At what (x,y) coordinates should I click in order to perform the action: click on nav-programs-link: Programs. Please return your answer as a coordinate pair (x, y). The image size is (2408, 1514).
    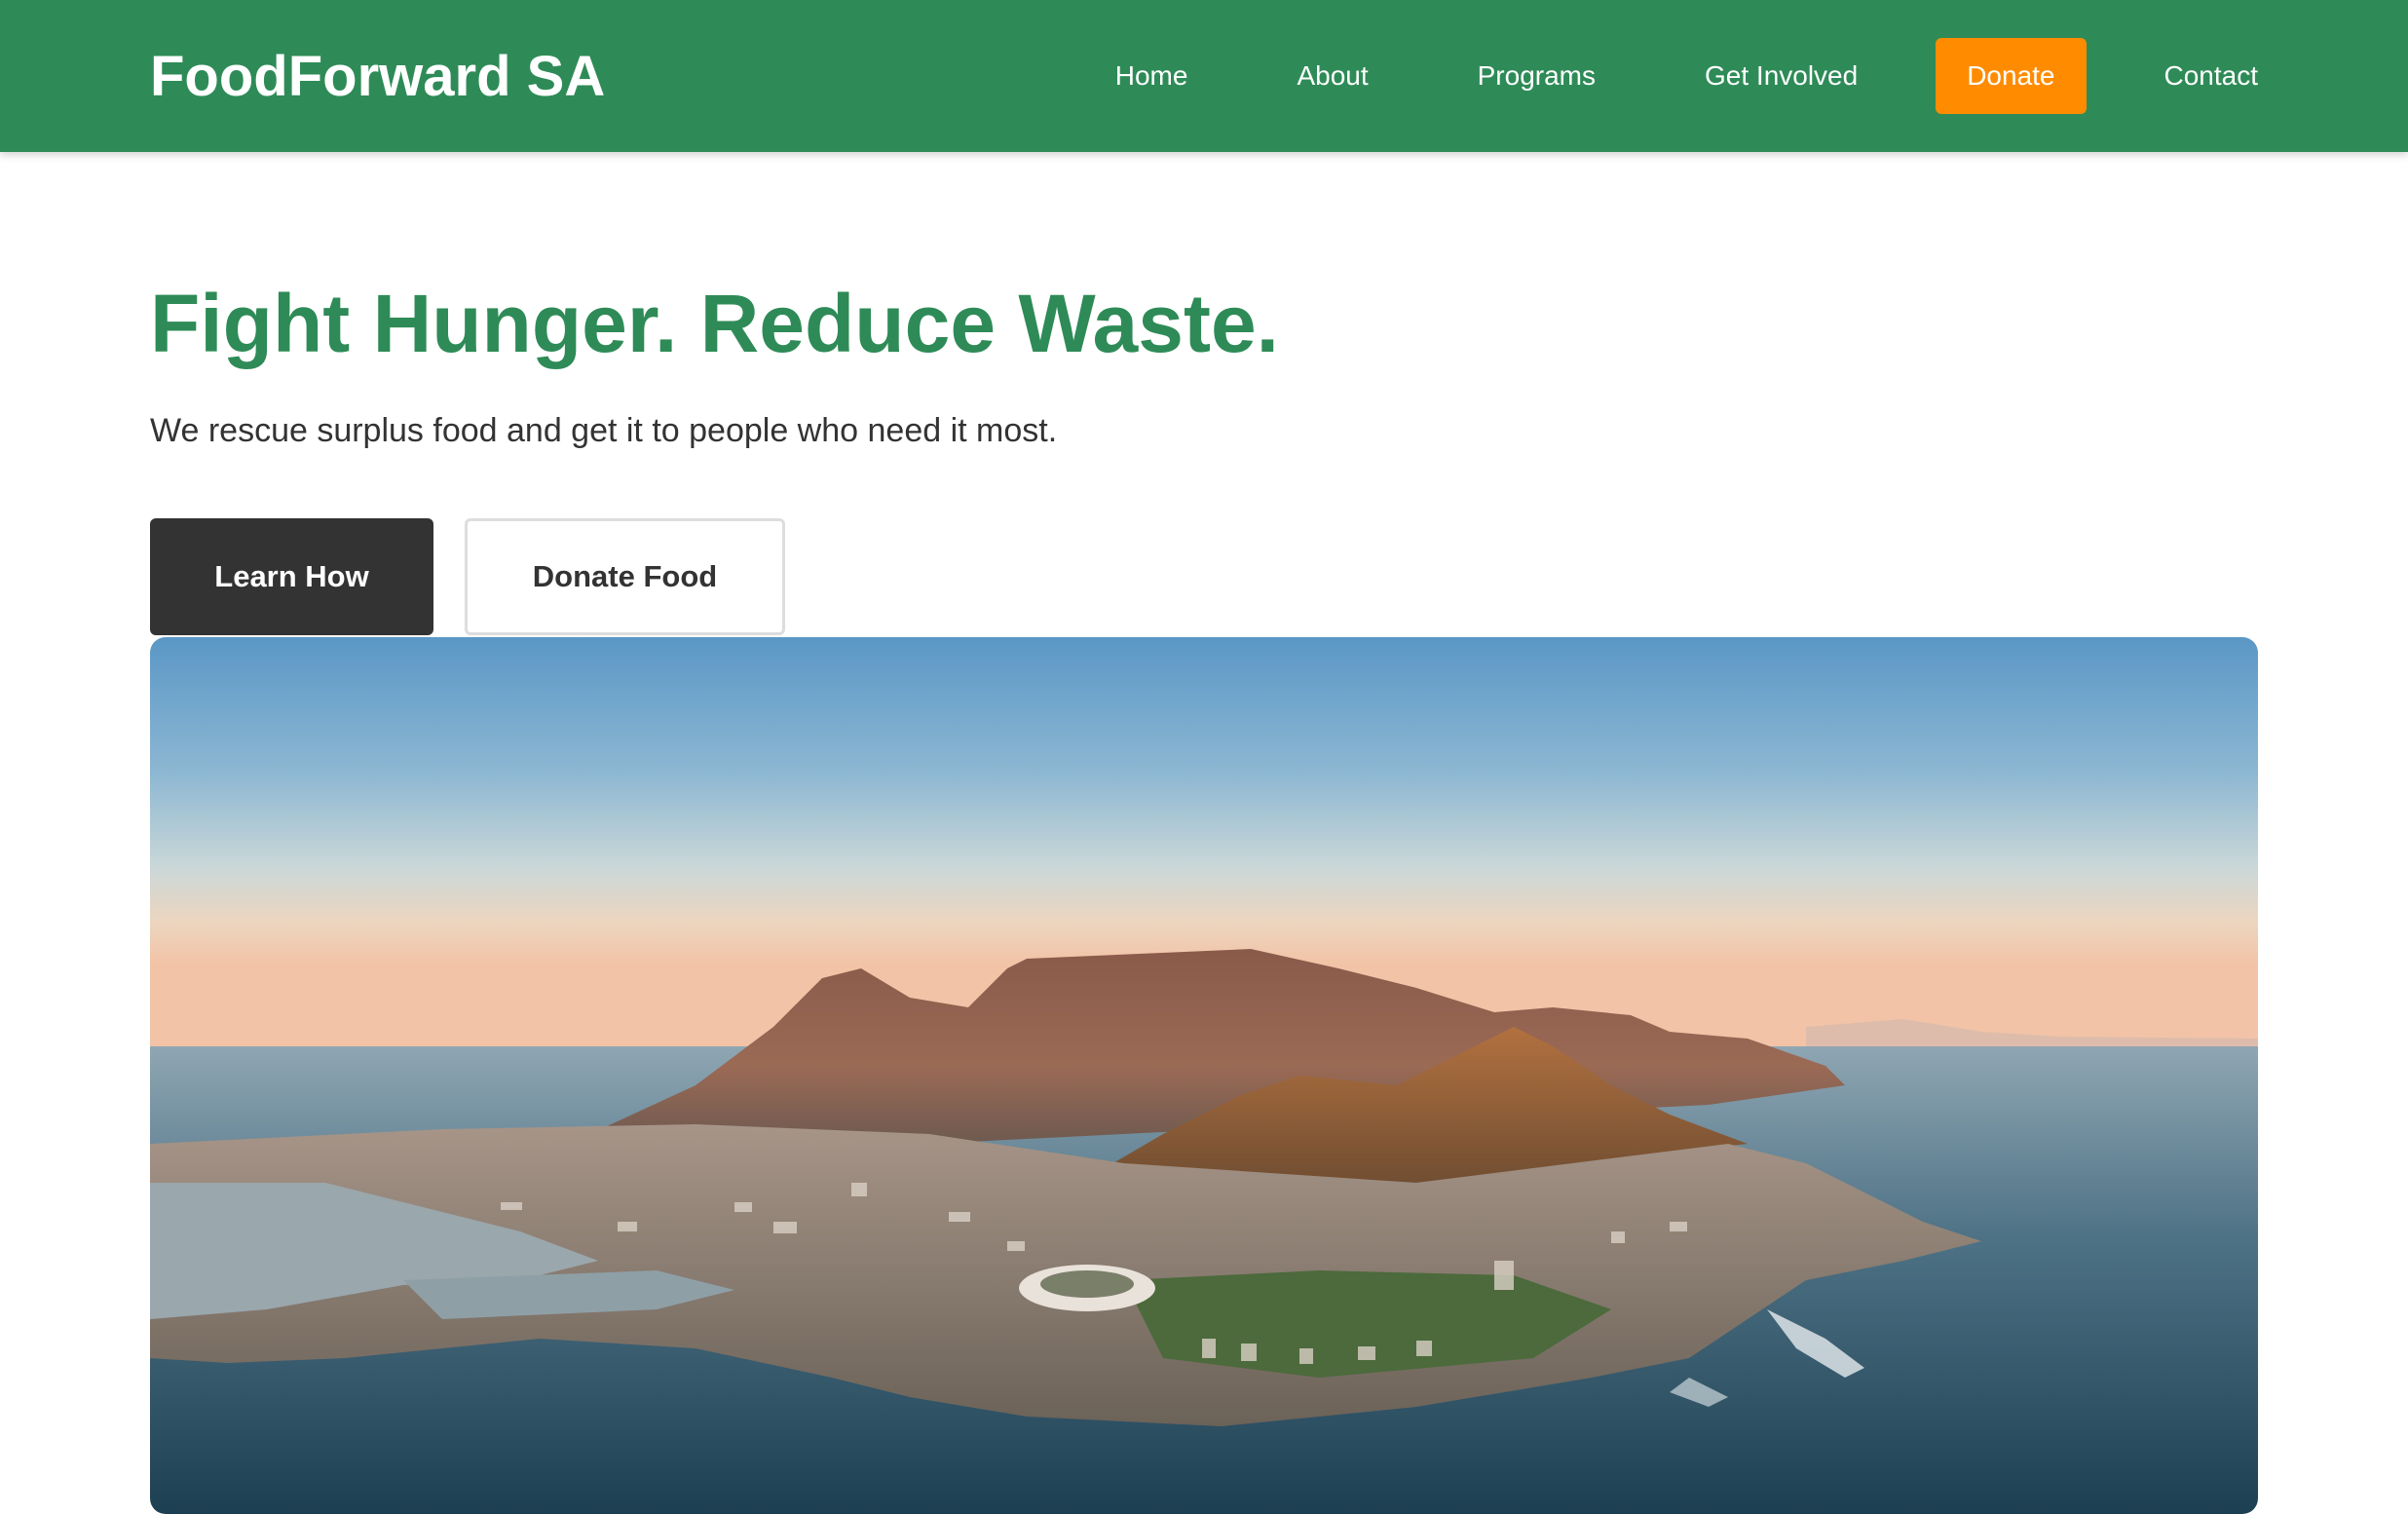
    Looking at the image, I should click on (1537, 76).